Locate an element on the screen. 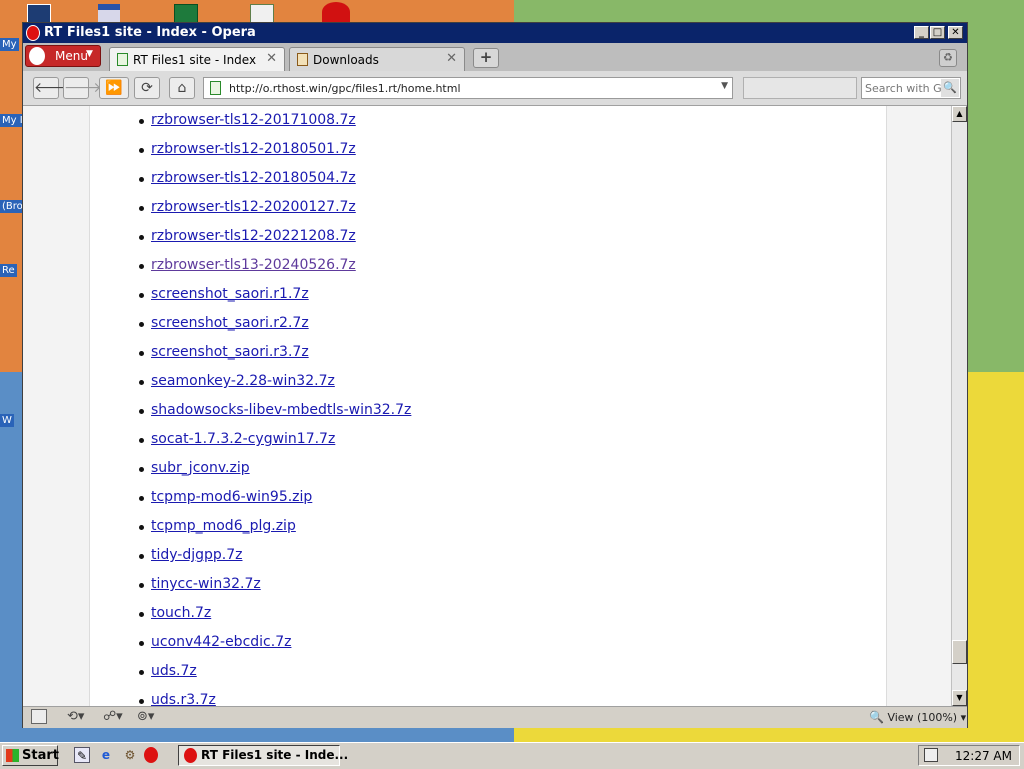  maximize-button: □ is located at coordinates (937, 32).